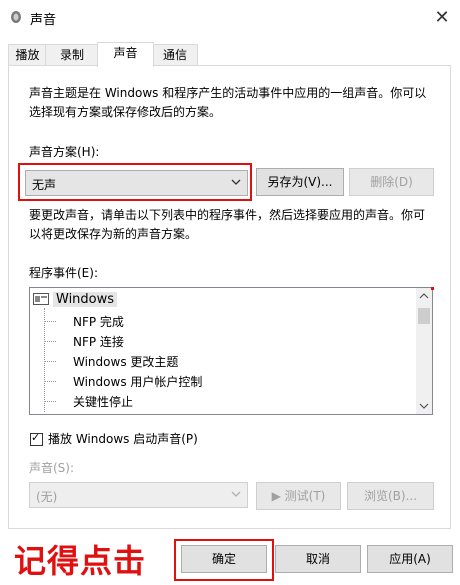 This screenshot has height=585, width=460. I want to click on sound-select: (无), so click(138, 495).